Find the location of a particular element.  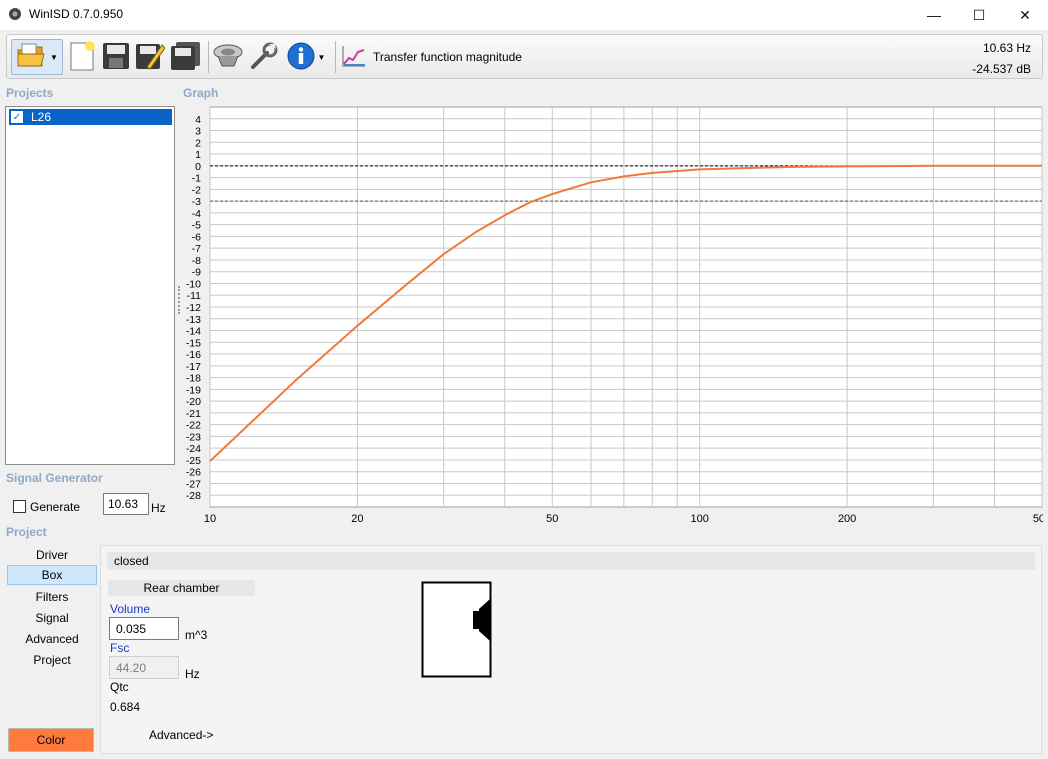

nav-project: Project is located at coordinates (52, 660).